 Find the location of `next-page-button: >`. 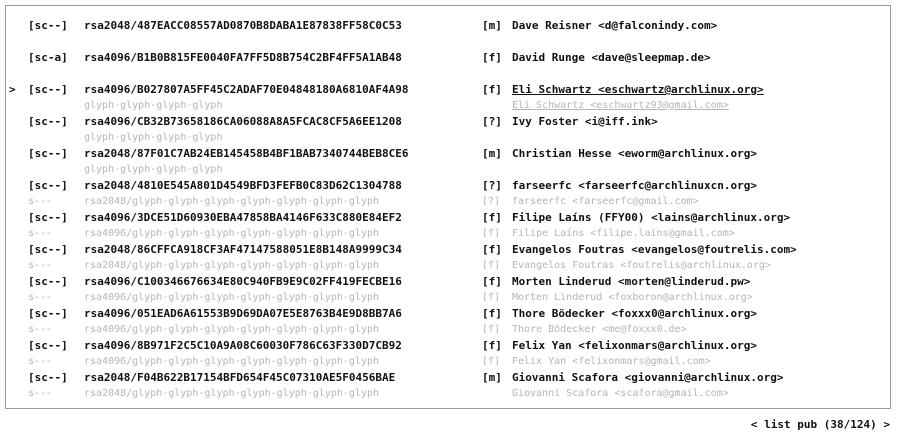

next-page-button: > is located at coordinates (886, 425).